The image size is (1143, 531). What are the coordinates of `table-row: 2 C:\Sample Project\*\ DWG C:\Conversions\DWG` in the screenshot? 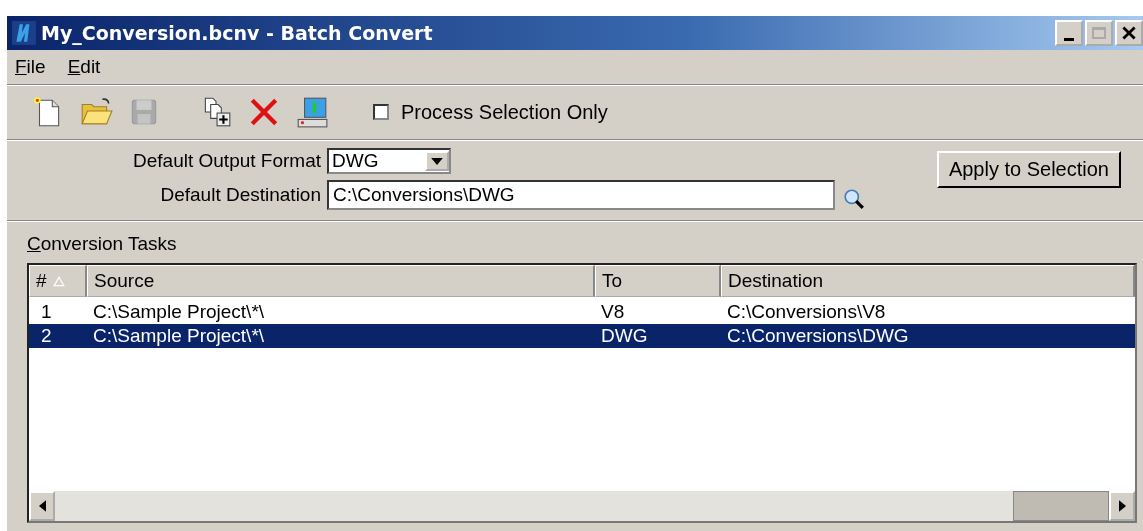 It's located at (582, 336).